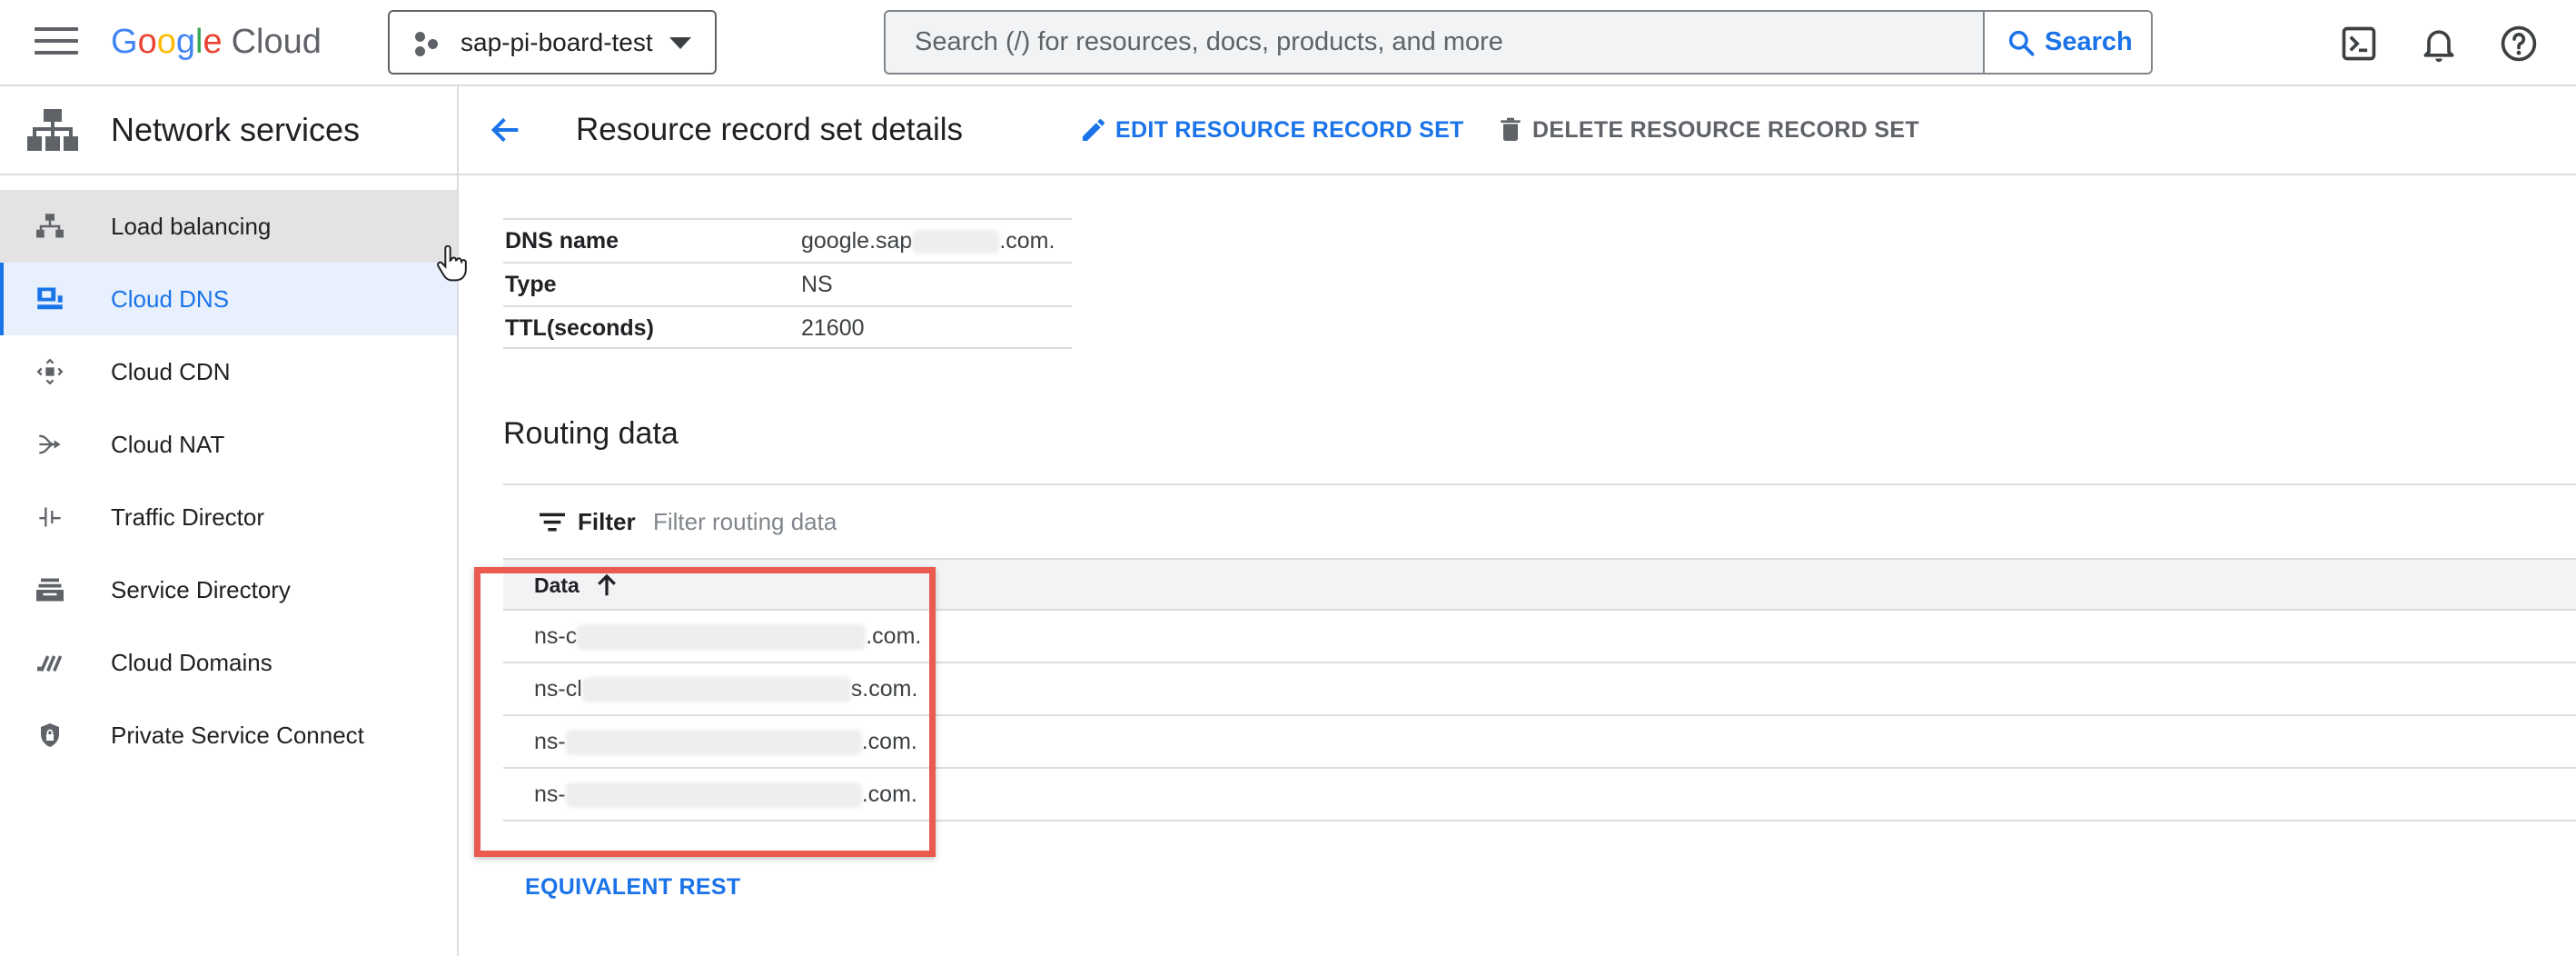 This screenshot has height=956, width=2576. Describe the element at coordinates (557, 585) in the screenshot. I see `column-header-data: Data` at that location.